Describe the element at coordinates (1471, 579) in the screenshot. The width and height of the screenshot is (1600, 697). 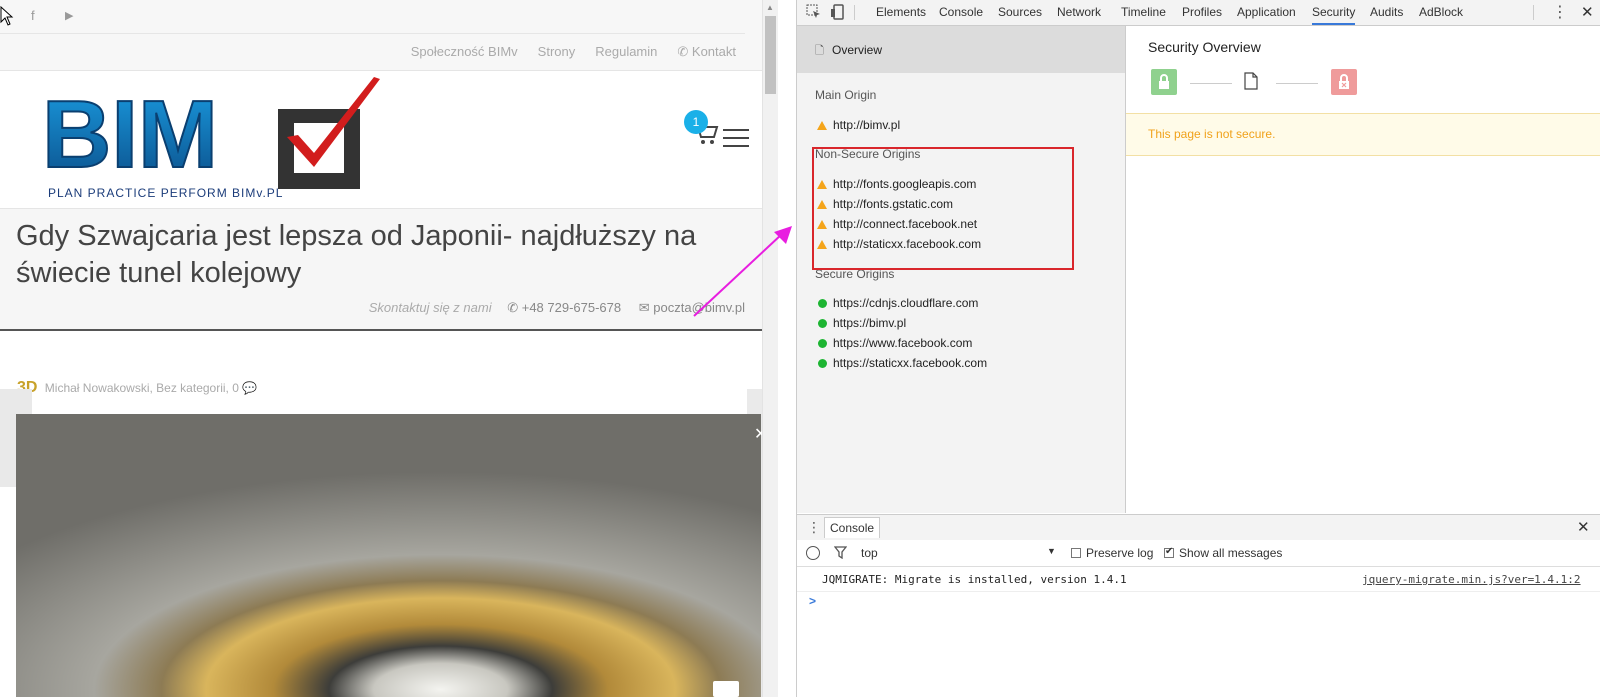
I see `console-source-link: jquery-migrate.min.js?ver=1.4.1:2` at that location.